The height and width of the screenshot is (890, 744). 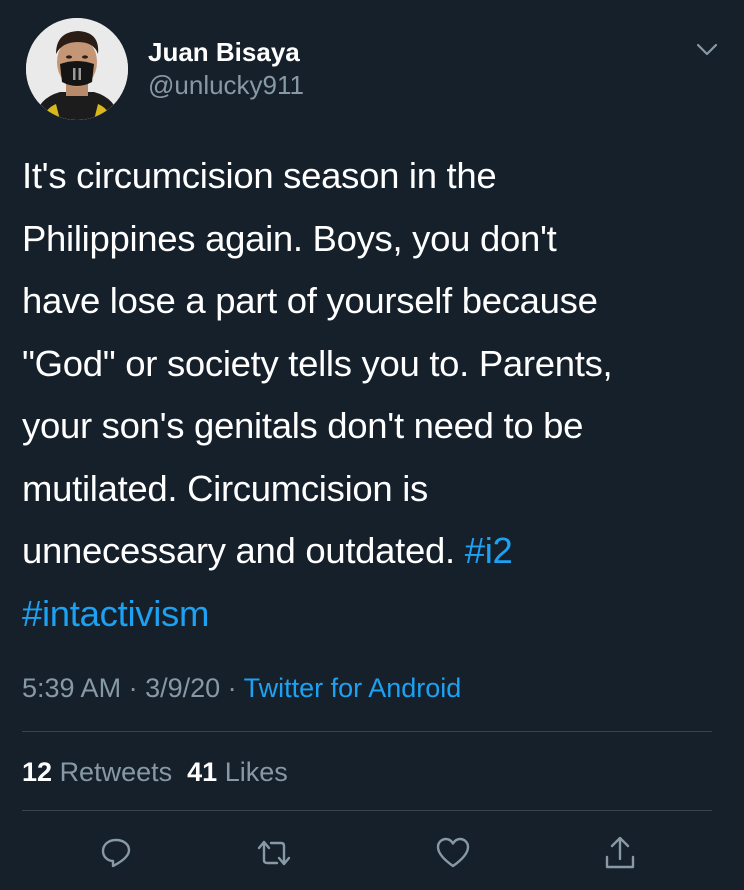 What do you see at coordinates (289, 238) in the screenshot?
I see `tweet-text-line: Philippines again. Boys, you don't` at bounding box center [289, 238].